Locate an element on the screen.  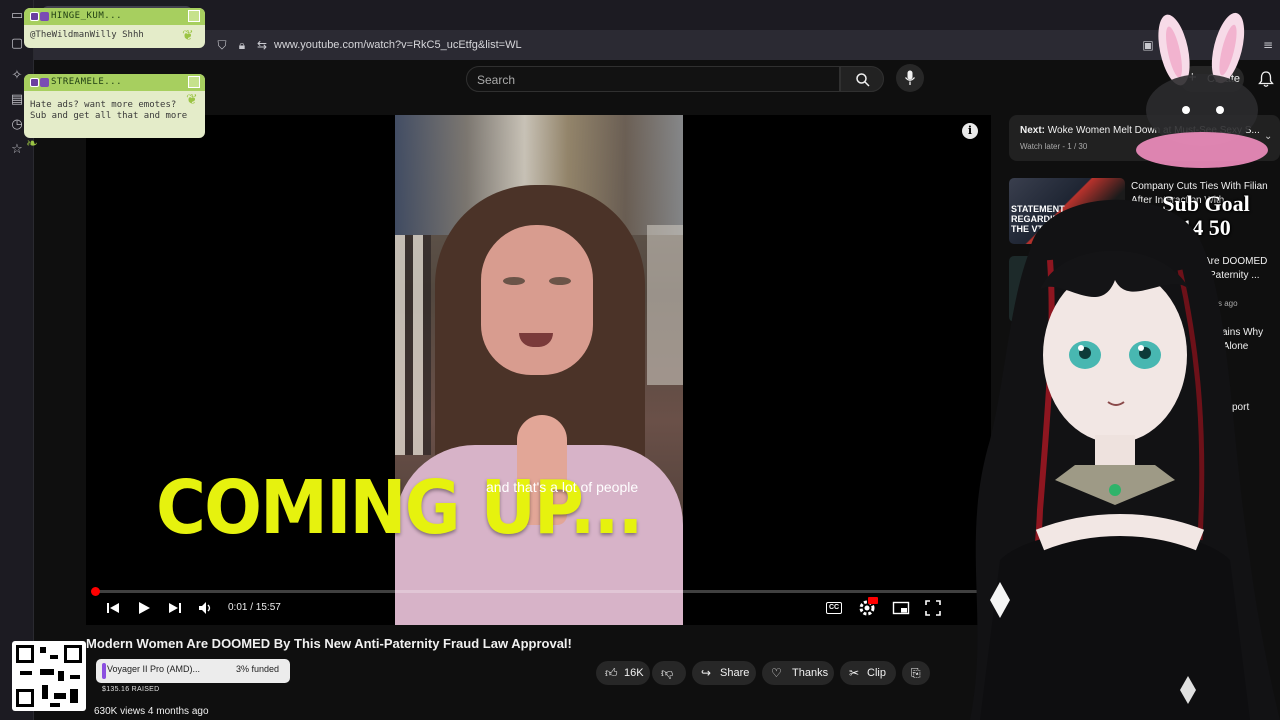
bunny-mascot-image is located at coordinates (1202, 90).